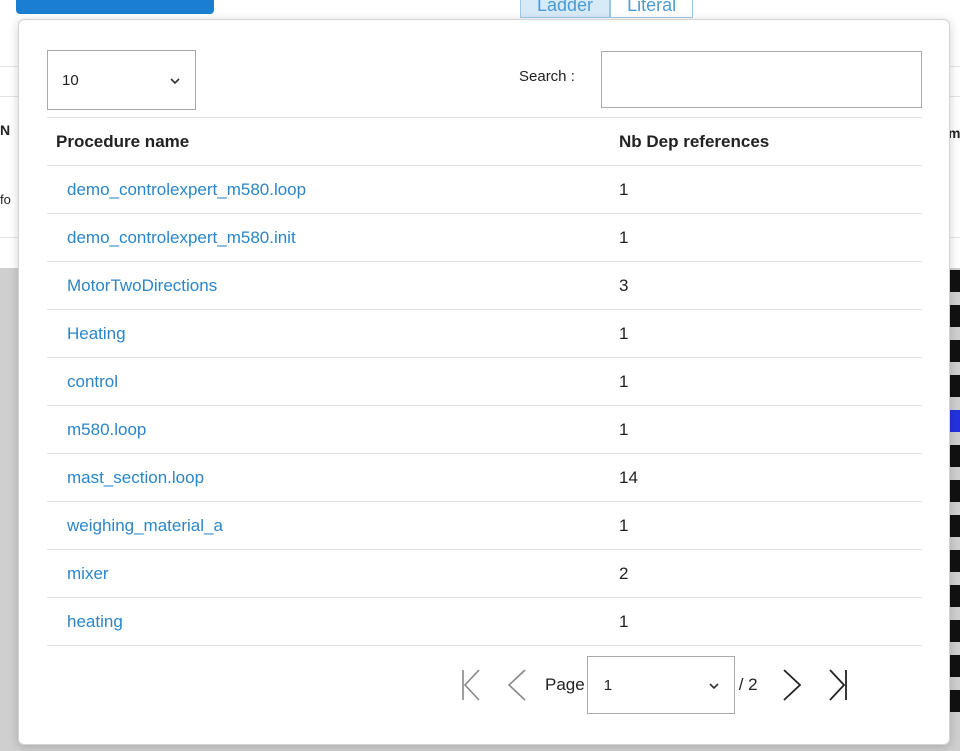 This screenshot has height=751, width=960. What do you see at coordinates (92, 381) in the screenshot?
I see `procedure-link: control` at bounding box center [92, 381].